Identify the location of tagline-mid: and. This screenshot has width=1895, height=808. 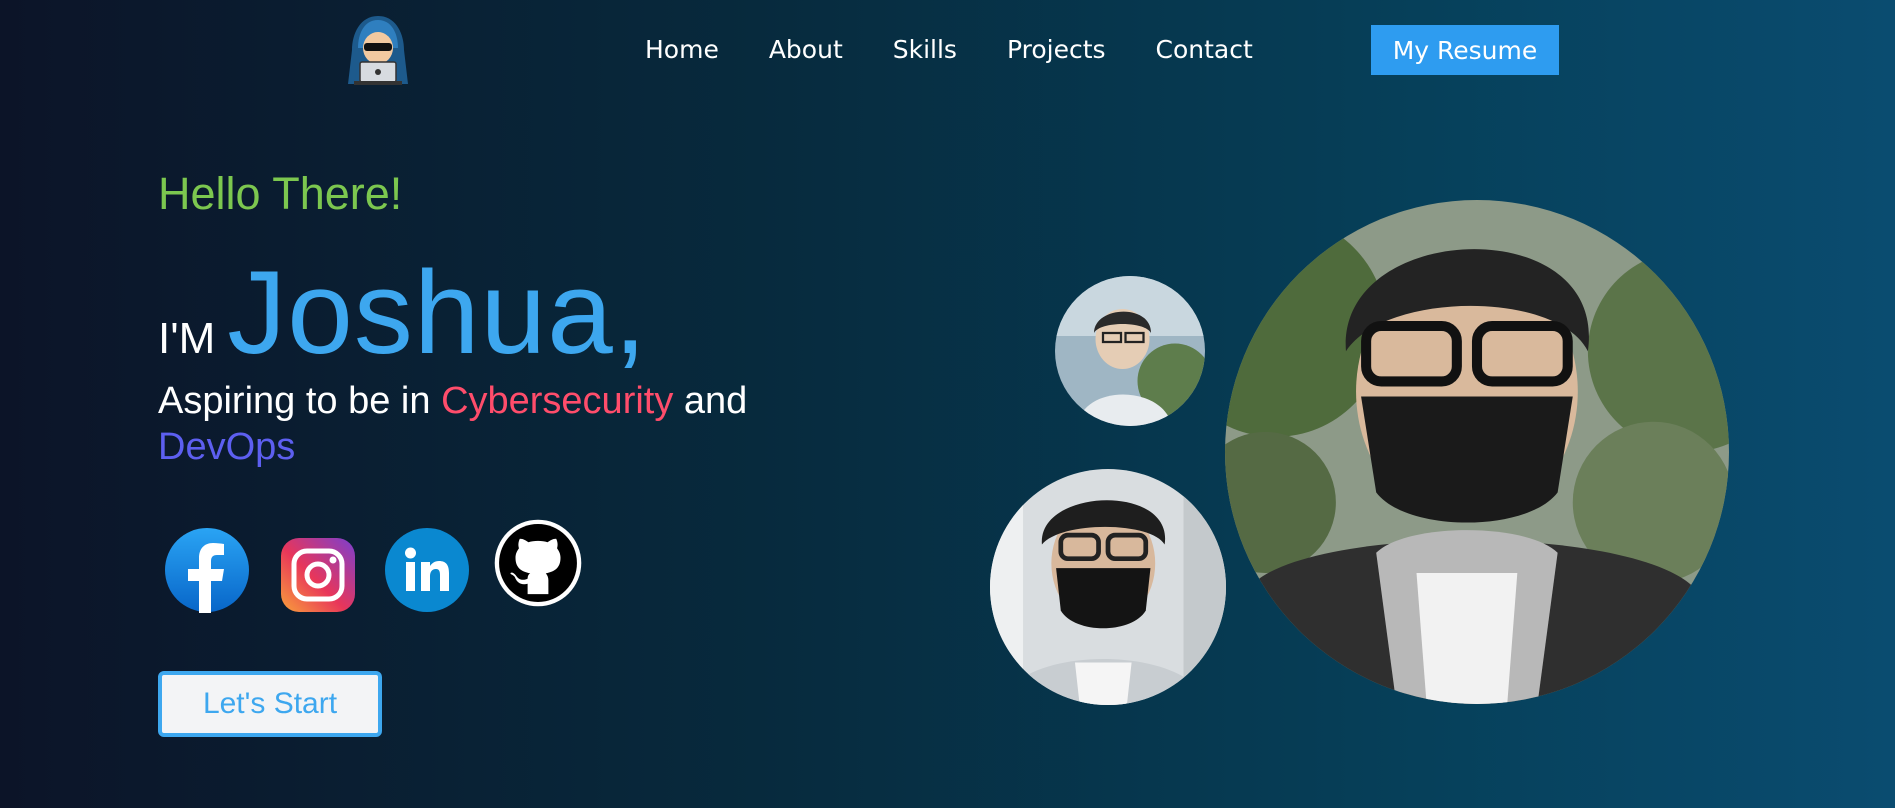
(710, 401).